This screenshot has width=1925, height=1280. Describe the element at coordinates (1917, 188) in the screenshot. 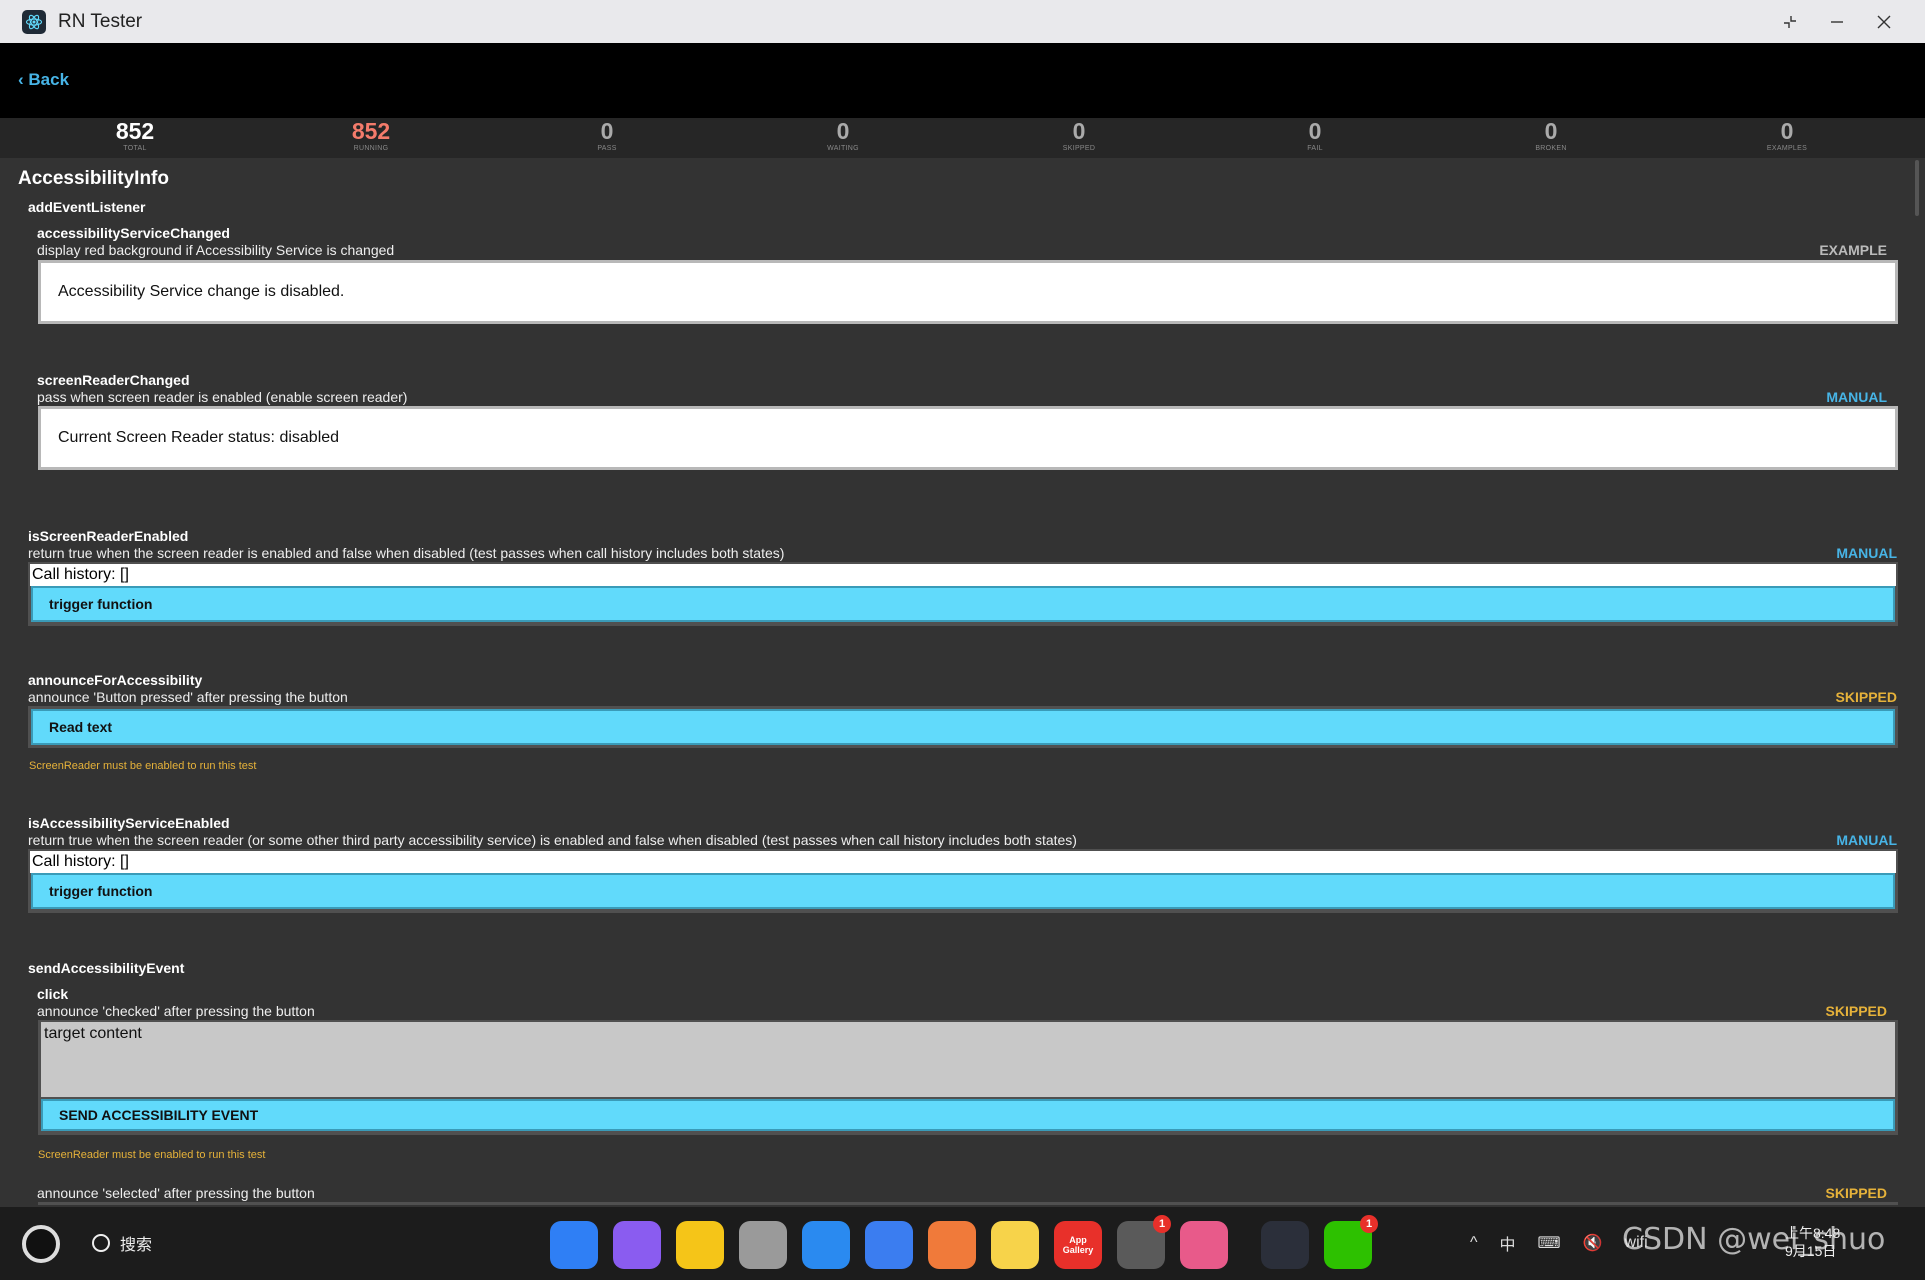

I see `scrollbar` at that location.